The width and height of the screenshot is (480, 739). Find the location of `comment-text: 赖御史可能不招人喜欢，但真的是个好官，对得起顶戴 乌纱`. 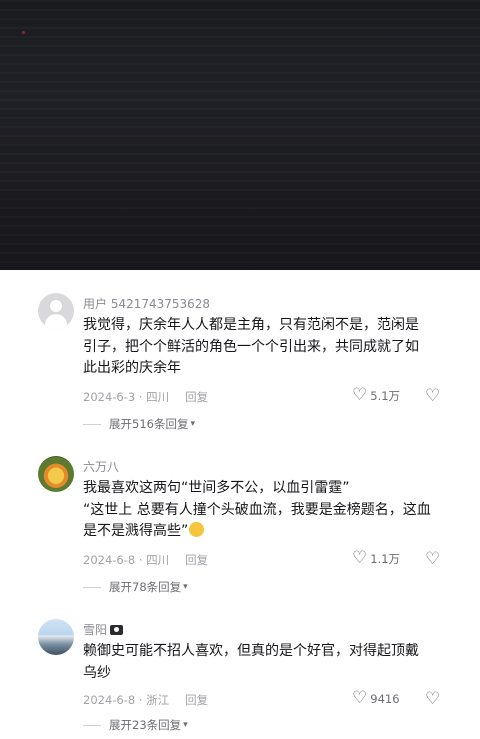

comment-text: 赖御史可能不招人喜欢，但真的是个好官，对得起顶戴 乌纱 is located at coordinates (263, 662).